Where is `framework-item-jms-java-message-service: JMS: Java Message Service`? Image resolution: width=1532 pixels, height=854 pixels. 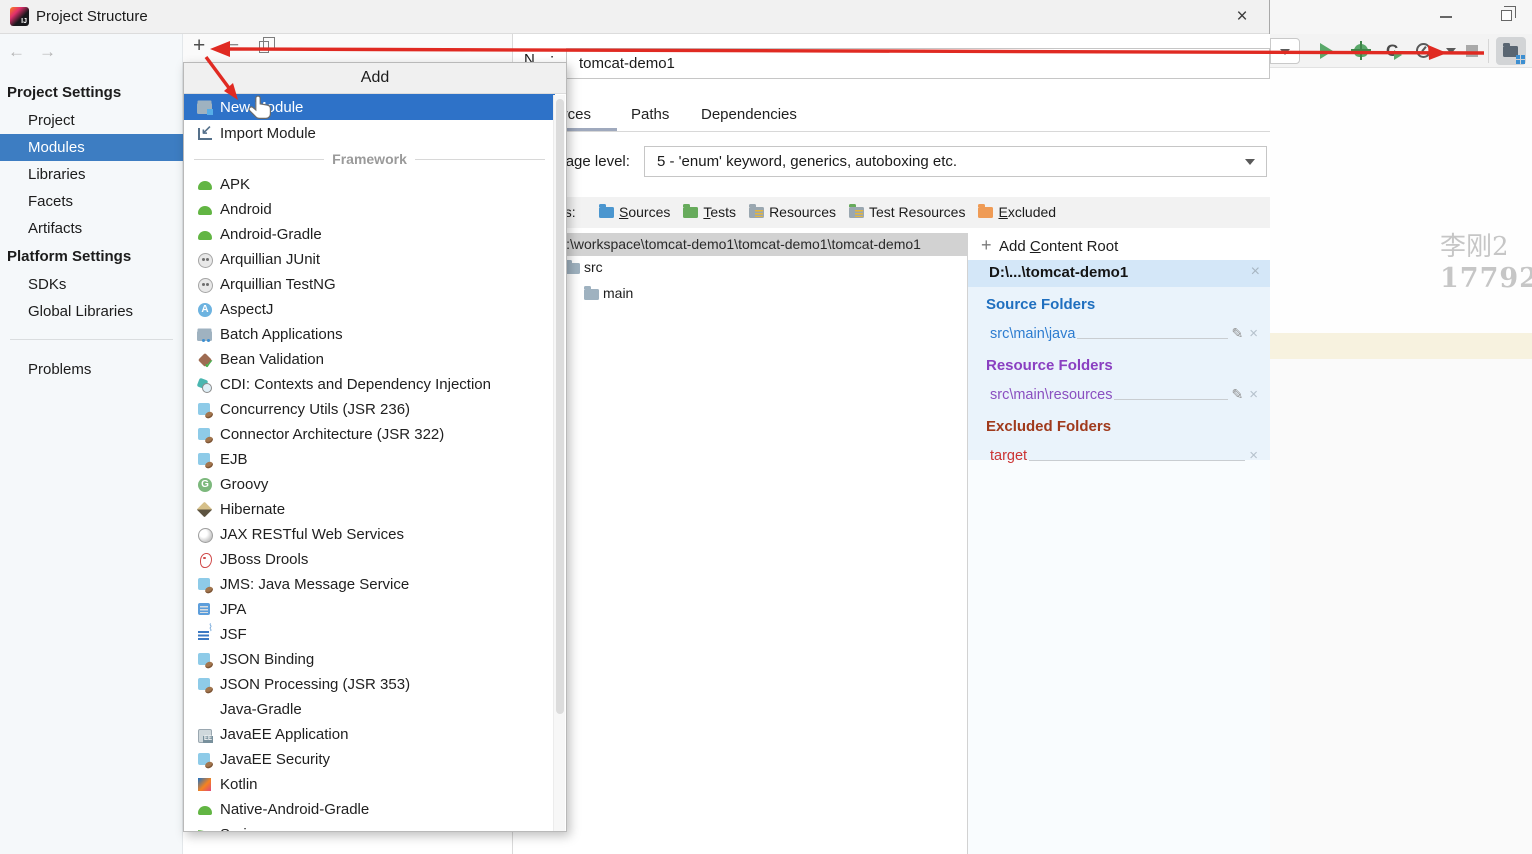
framework-item-jms-java-message-service: JMS: Java Message Service is located at coordinates (369, 584).